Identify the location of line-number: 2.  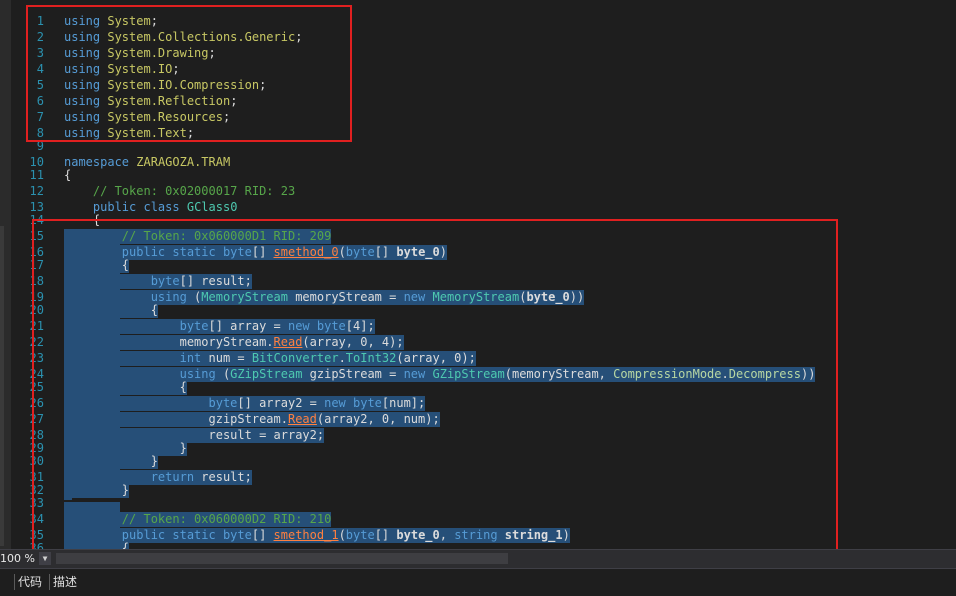
(40, 37).